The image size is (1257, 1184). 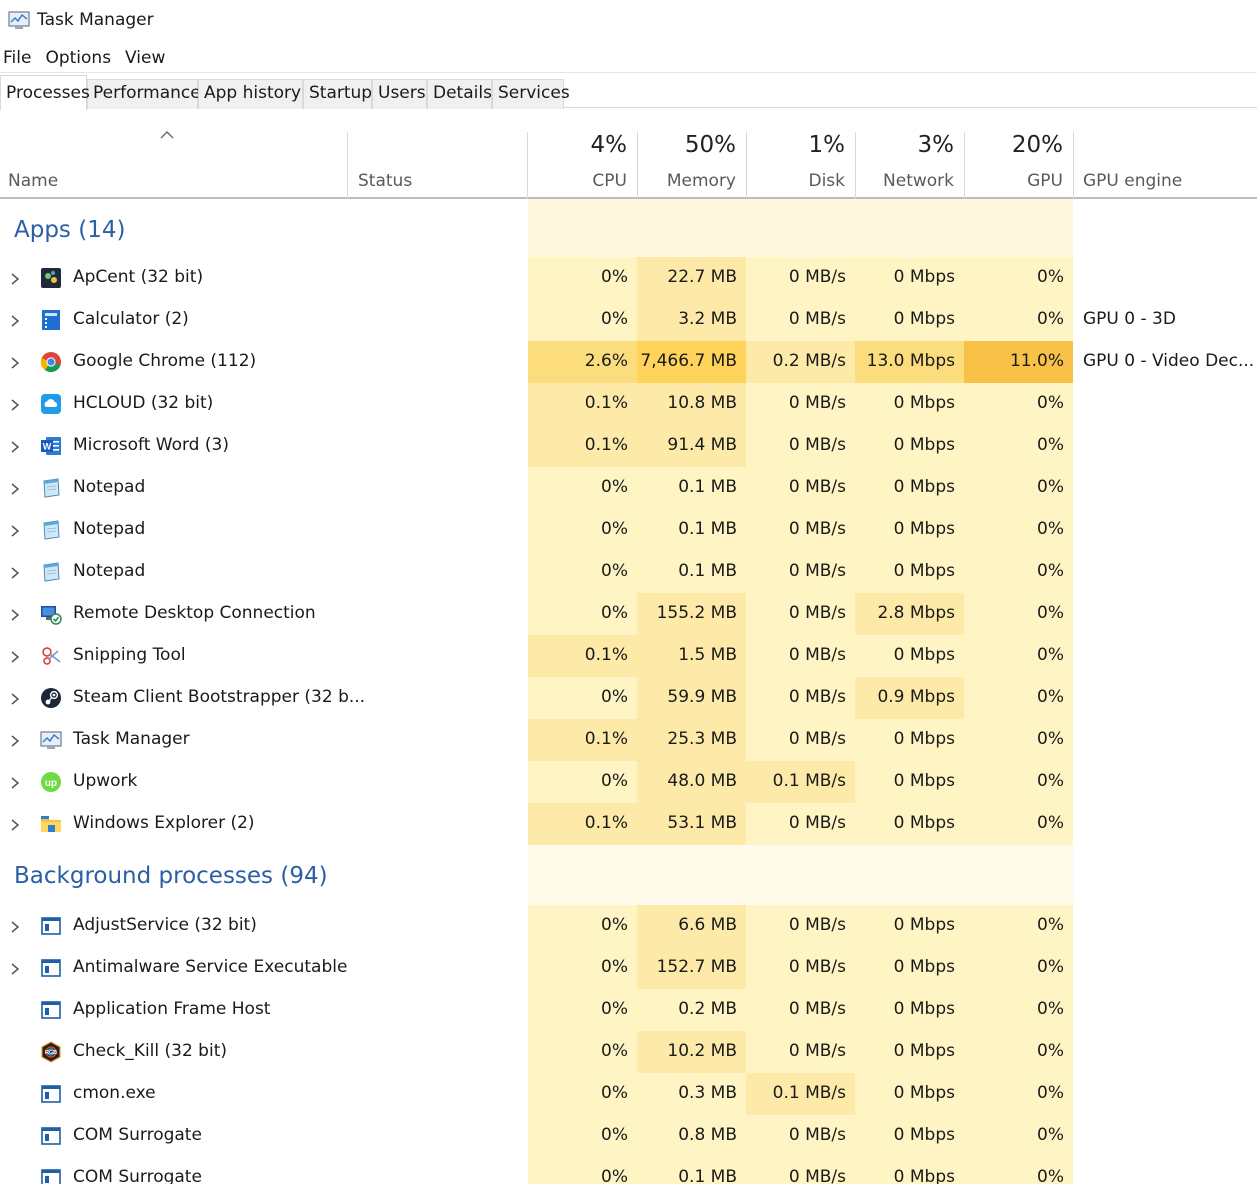 What do you see at coordinates (1166, 165) in the screenshot?
I see `column-gpu-engine: GPU engine` at bounding box center [1166, 165].